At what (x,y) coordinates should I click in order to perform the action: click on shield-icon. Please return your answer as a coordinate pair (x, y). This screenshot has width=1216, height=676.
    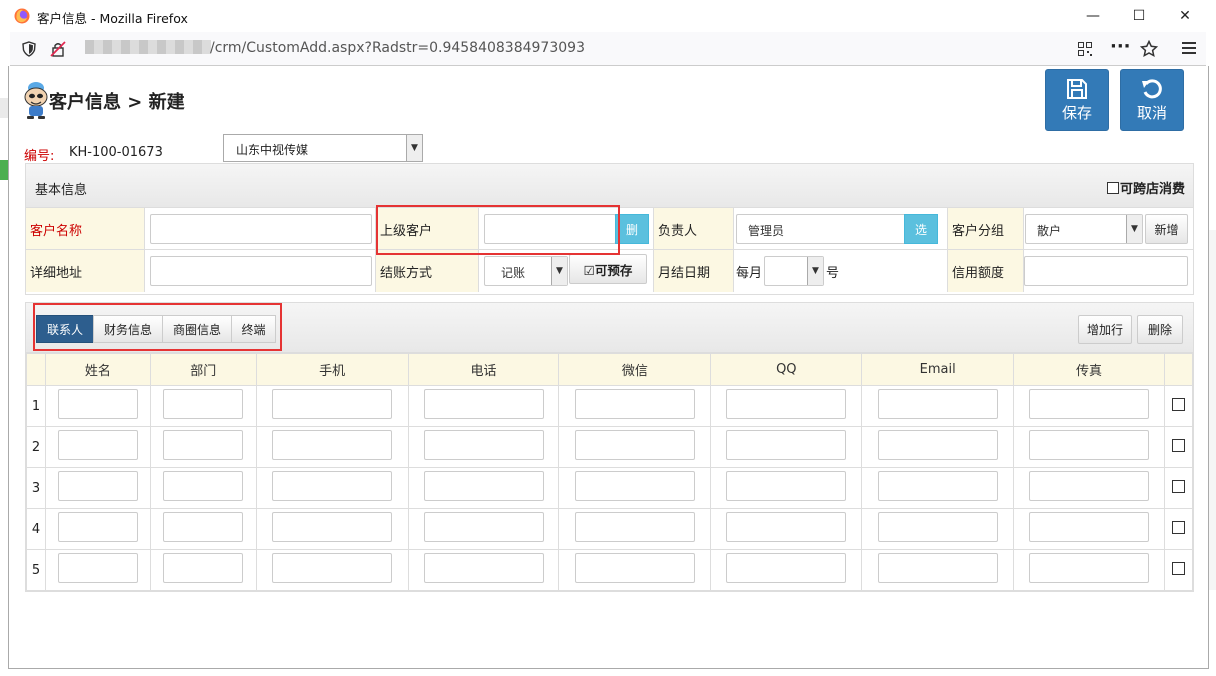
    Looking at the image, I should click on (29, 49).